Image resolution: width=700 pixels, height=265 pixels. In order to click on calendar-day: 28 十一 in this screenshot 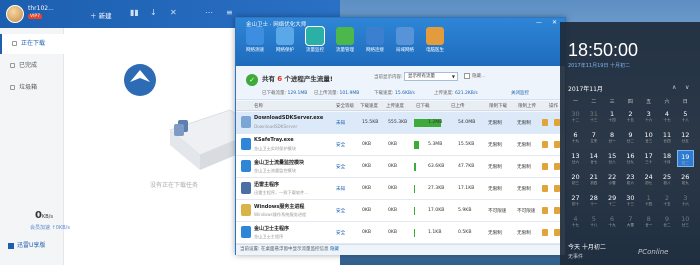, I will do `click(593, 200)`.